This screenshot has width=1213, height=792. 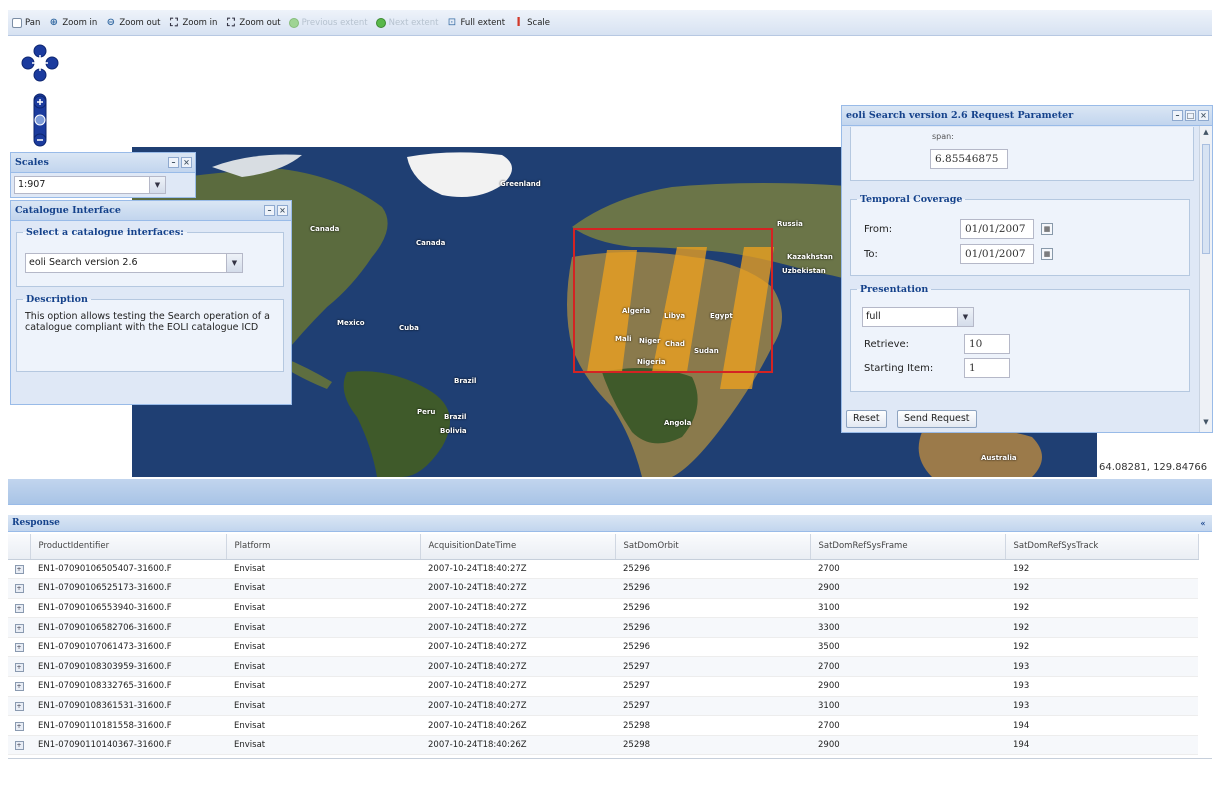 What do you see at coordinates (1190, 115) in the screenshot?
I see `maximize-icon: □` at bounding box center [1190, 115].